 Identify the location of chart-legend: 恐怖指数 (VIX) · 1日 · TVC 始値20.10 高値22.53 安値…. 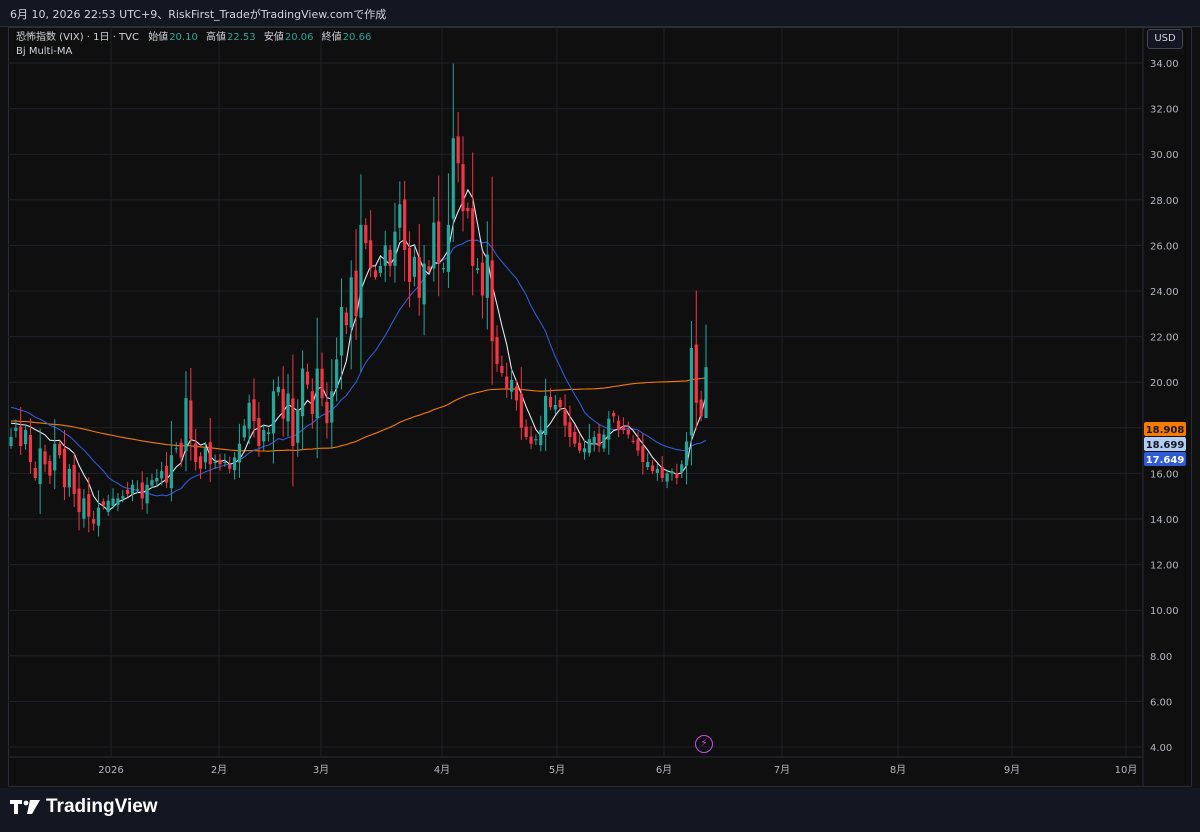
(196, 45).